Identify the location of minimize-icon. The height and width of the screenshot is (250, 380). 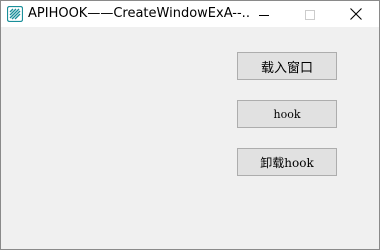
(264, 14).